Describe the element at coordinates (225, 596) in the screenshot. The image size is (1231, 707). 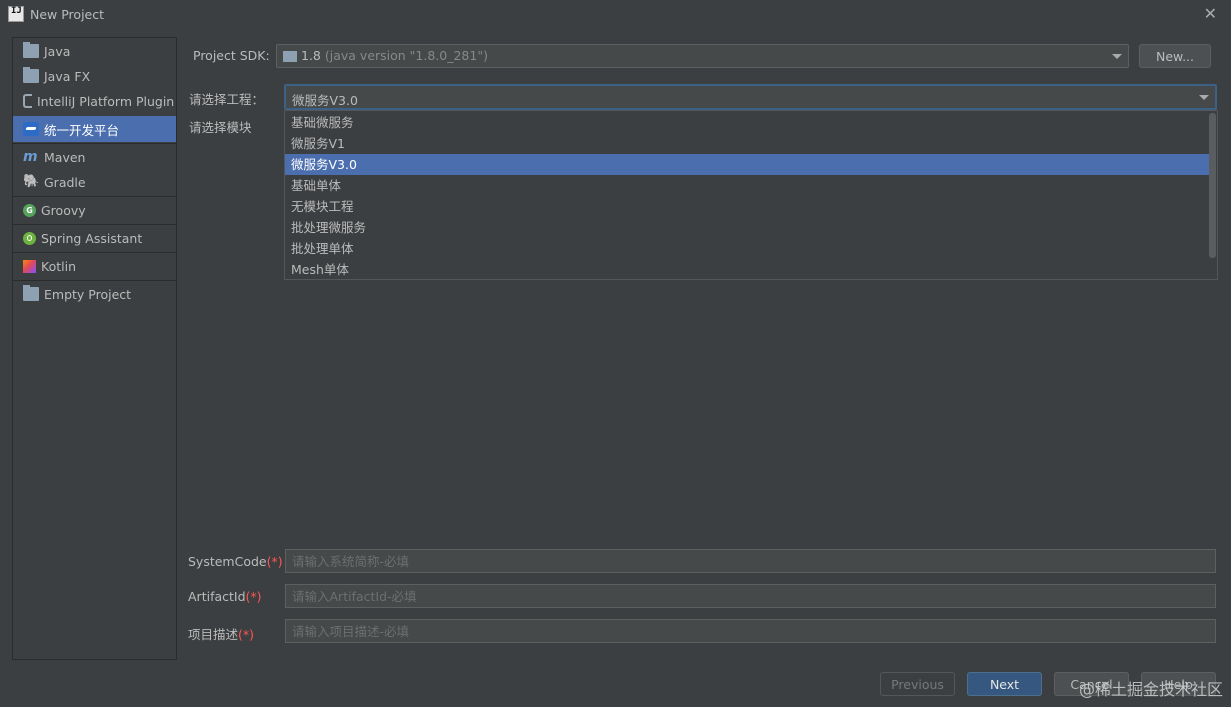
I see `artifact-id-label: ArtifactId(*)` at that location.